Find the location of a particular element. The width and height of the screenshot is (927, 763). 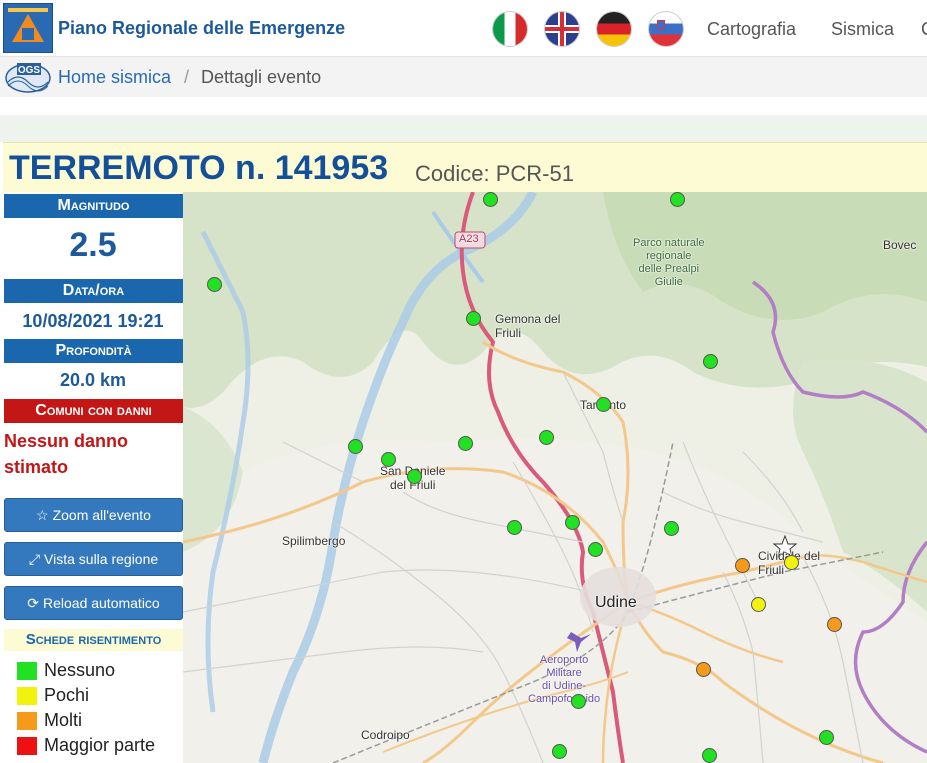

legend-title: Schede risentimento is located at coordinates (93, 640).